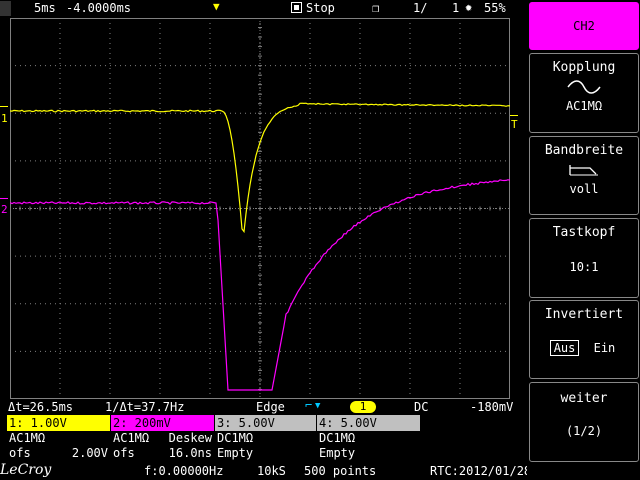  I want to click on ch2-coupling-row: AC1MΩ Deskew, so click(162, 438).